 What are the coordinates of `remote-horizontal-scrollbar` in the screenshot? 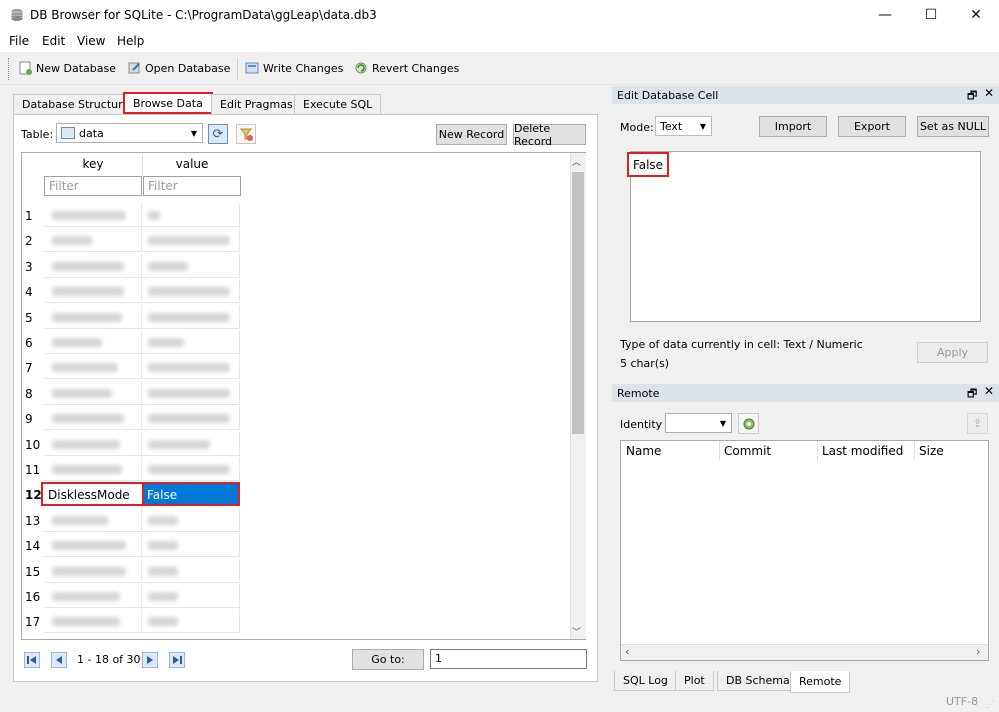 It's located at (804, 652).